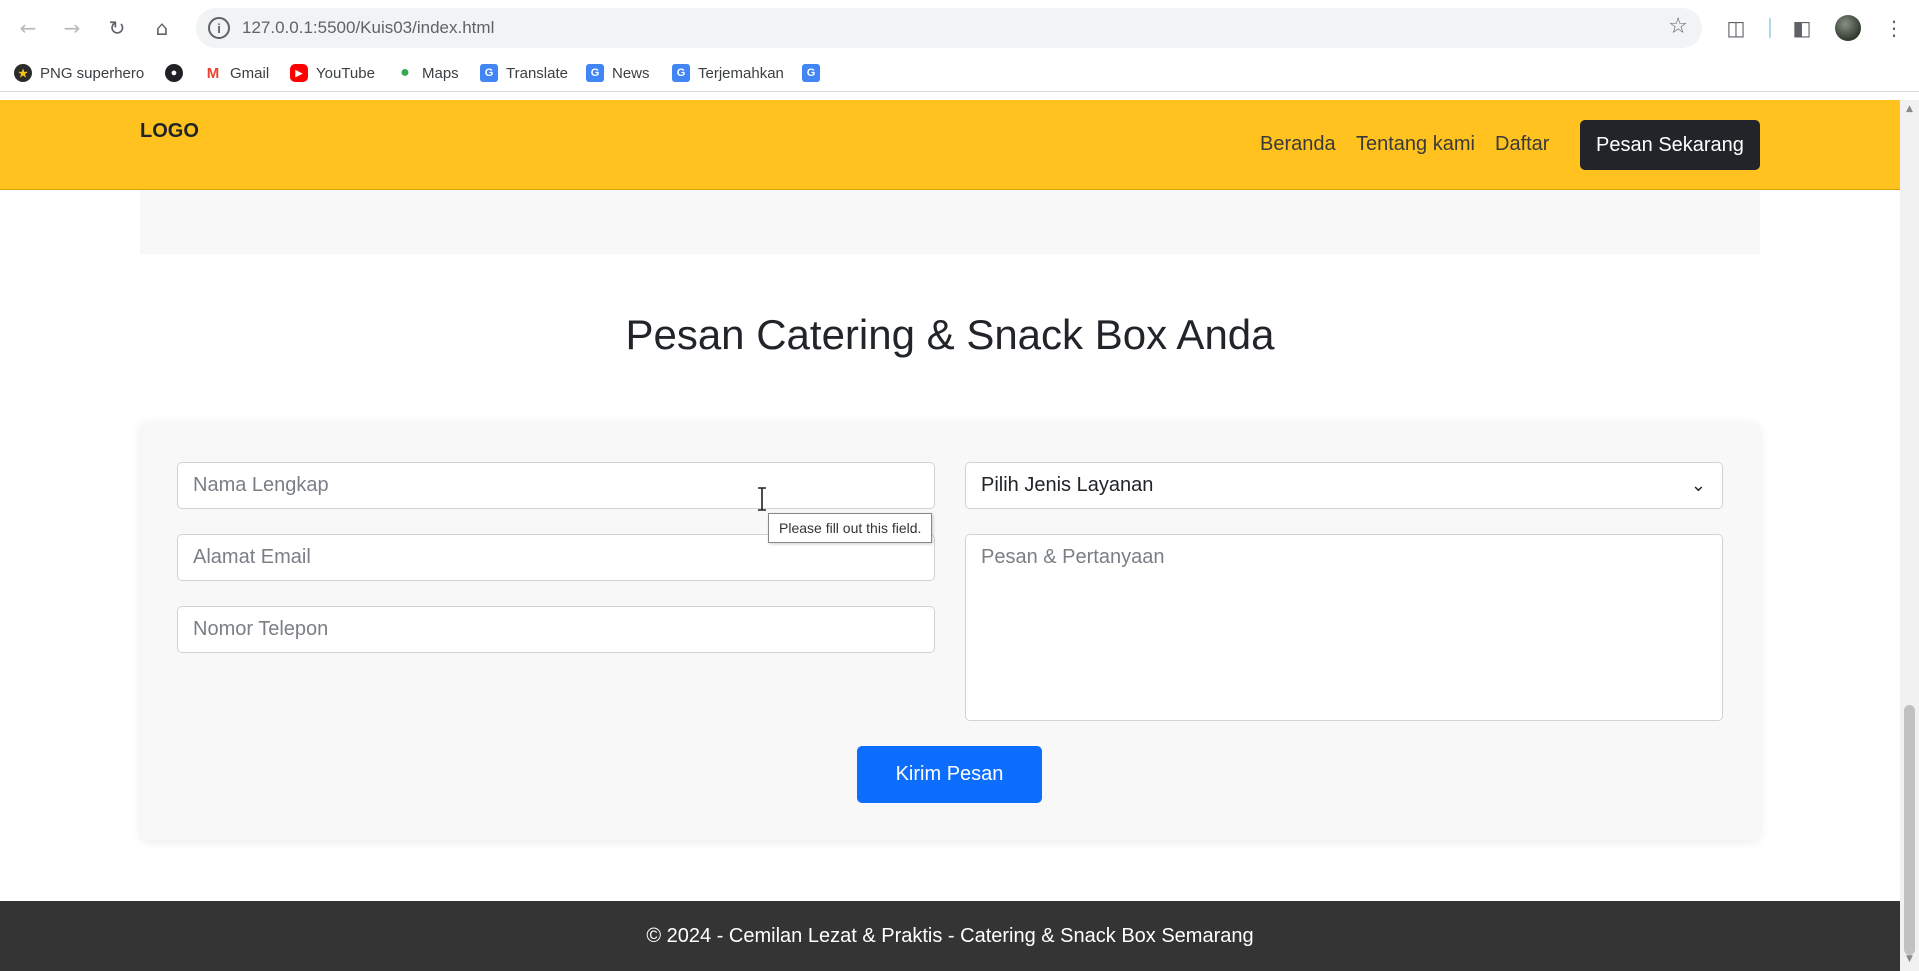 The width and height of the screenshot is (1919, 971). I want to click on previous-section-bottom, so click(950, 222).